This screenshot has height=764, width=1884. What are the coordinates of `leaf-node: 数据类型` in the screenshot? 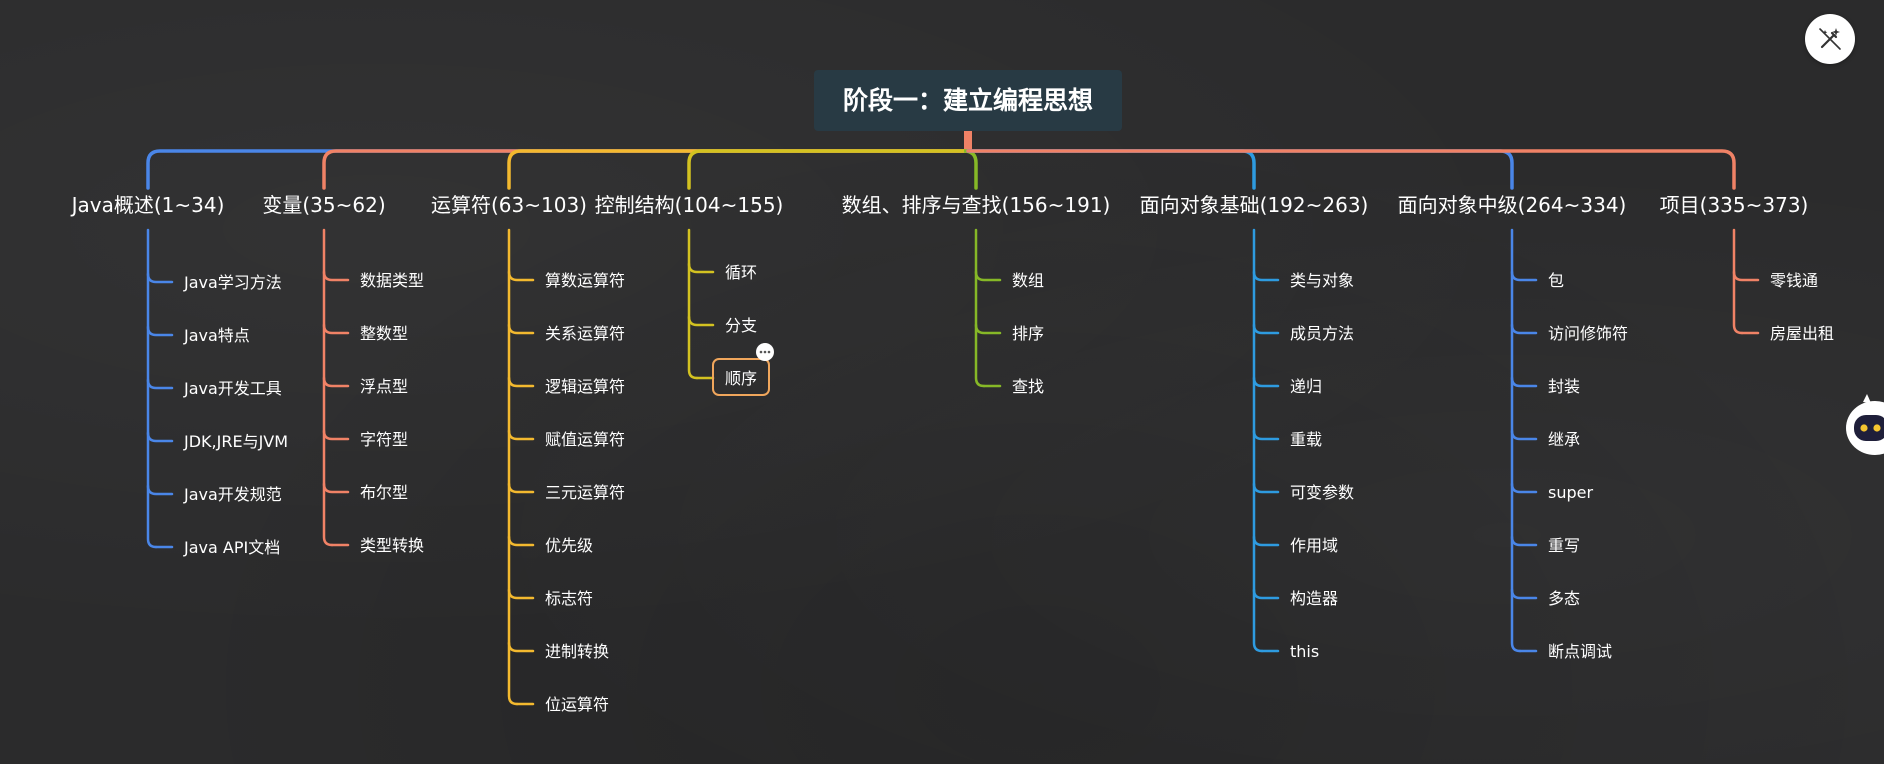 It's located at (392, 280).